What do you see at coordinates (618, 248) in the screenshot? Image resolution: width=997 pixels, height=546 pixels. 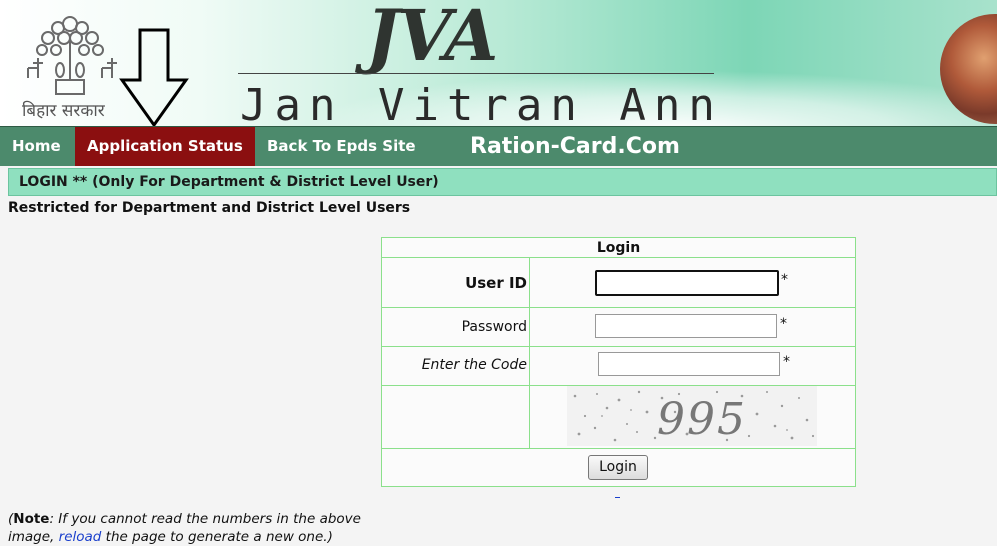 I see `login-form-title: Login` at bounding box center [618, 248].